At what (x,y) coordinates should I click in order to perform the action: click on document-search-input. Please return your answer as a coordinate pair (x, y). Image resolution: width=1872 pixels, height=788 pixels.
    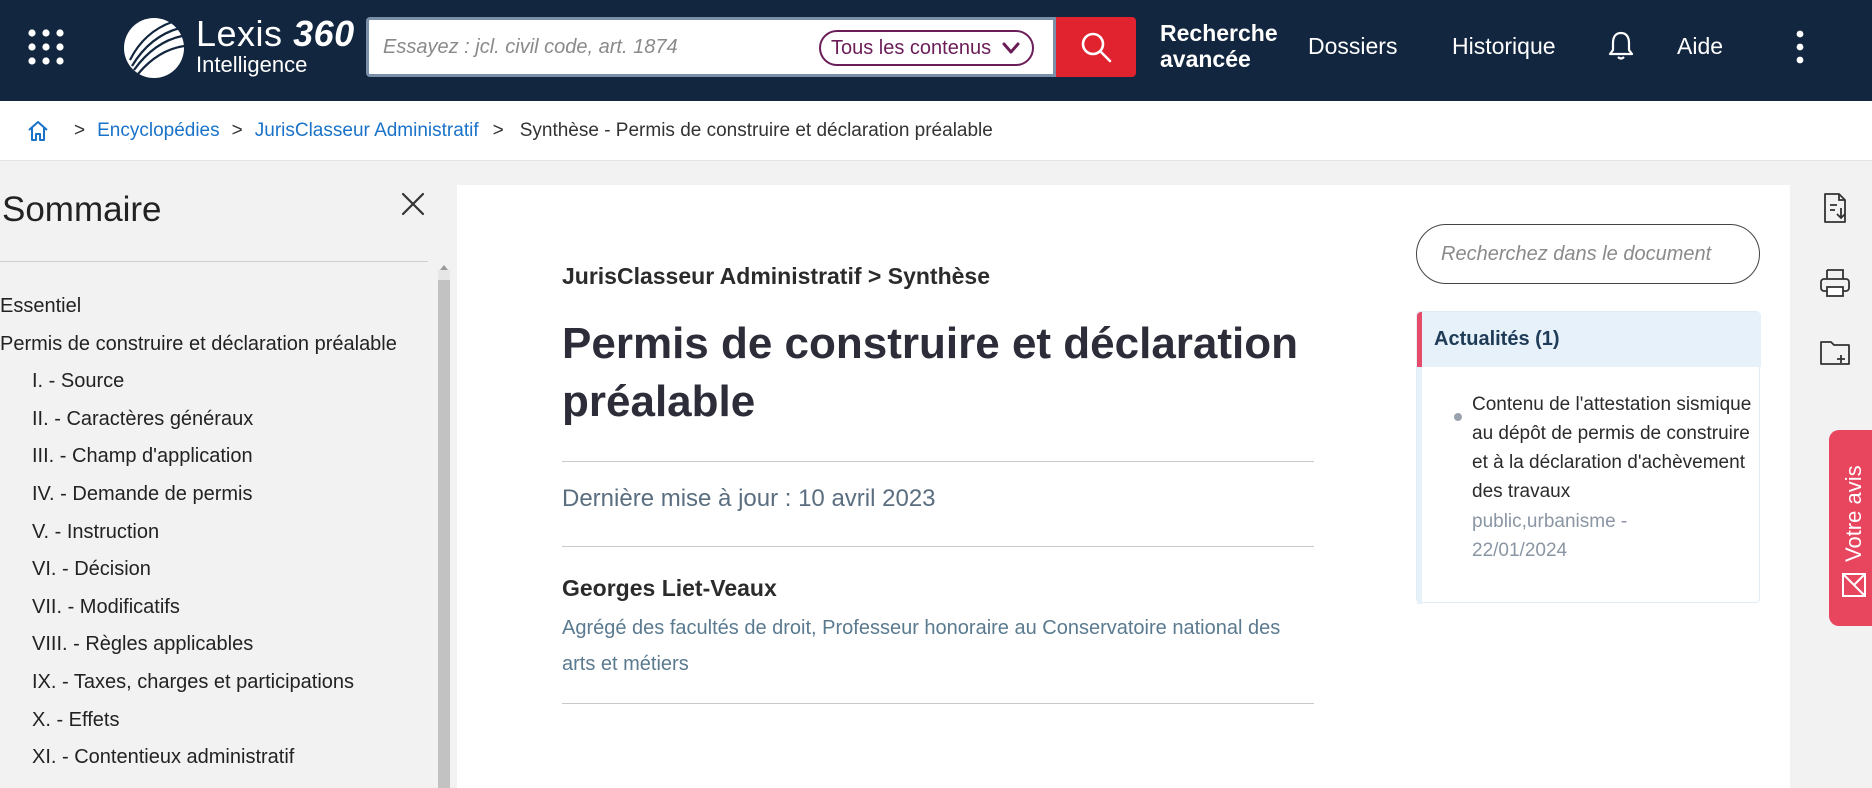
    Looking at the image, I should click on (1591, 254).